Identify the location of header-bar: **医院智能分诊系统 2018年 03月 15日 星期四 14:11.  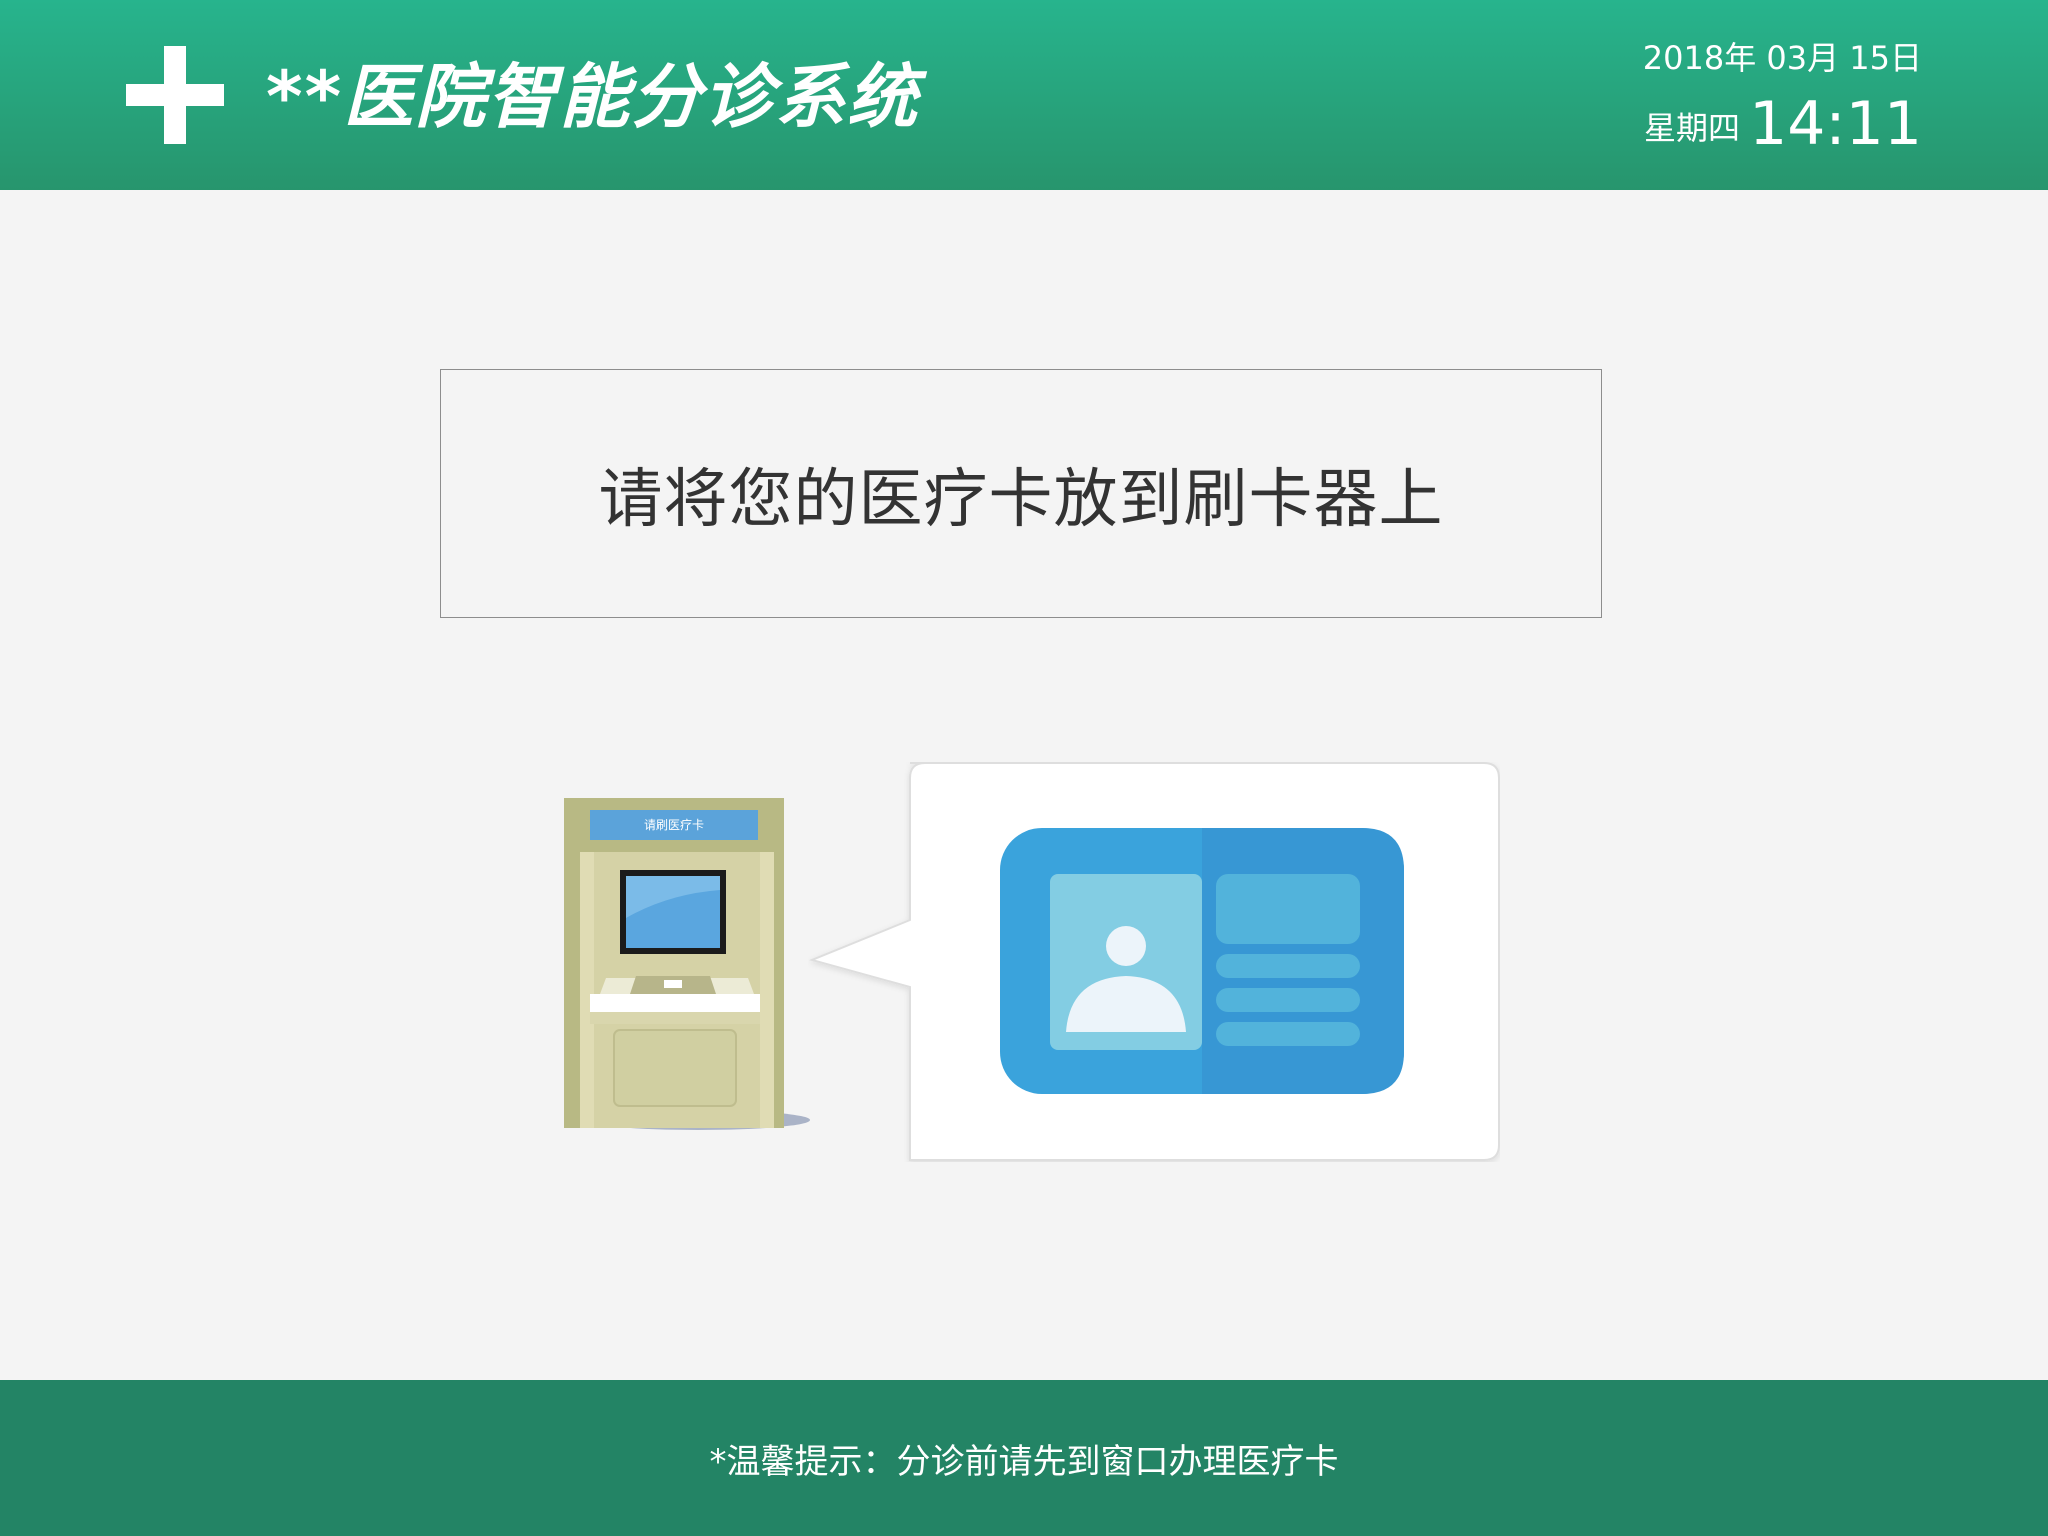
(1024, 95).